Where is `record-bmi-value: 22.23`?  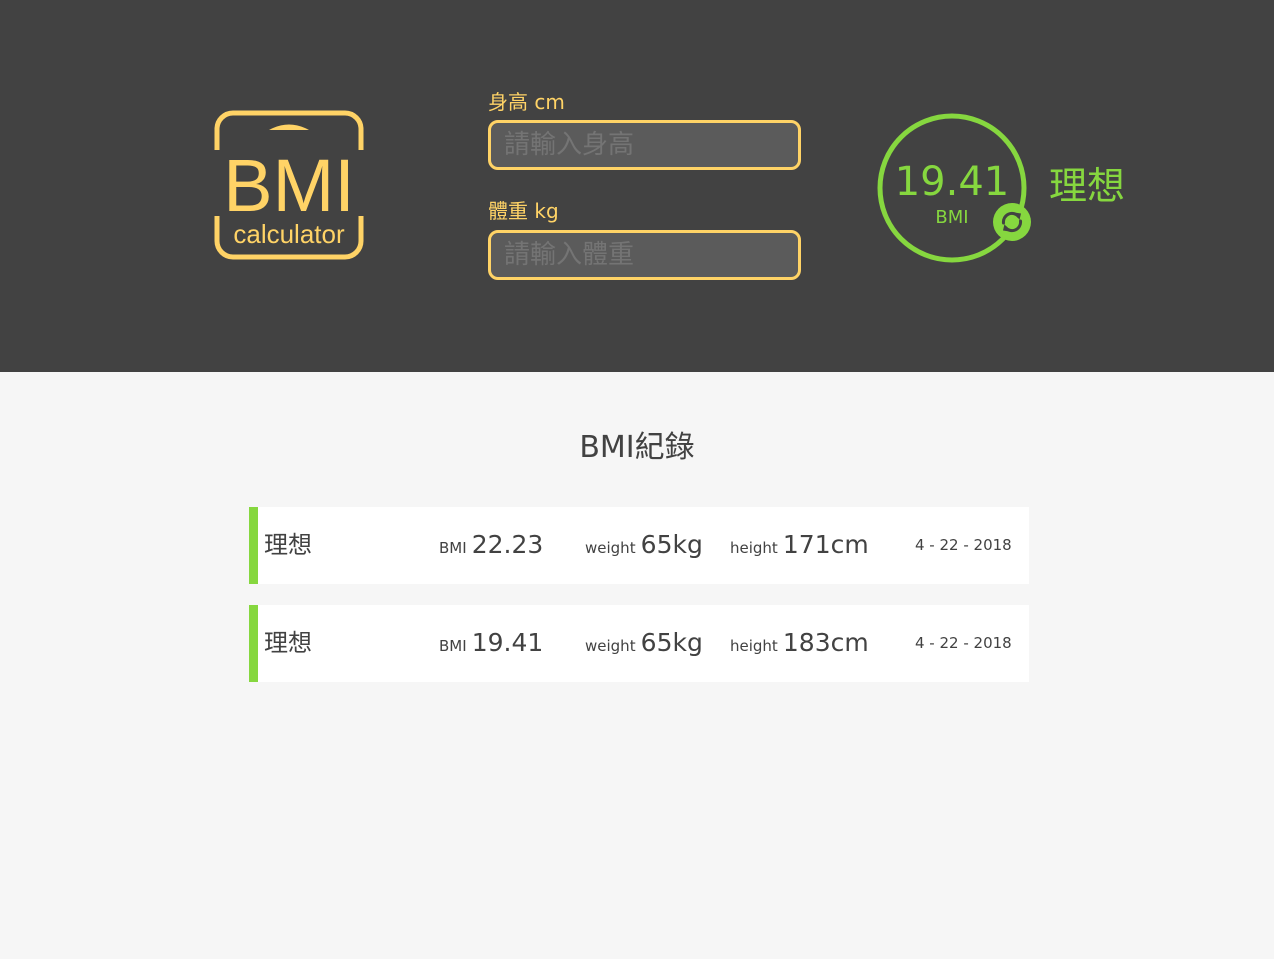
record-bmi-value: 22.23 is located at coordinates (507, 544).